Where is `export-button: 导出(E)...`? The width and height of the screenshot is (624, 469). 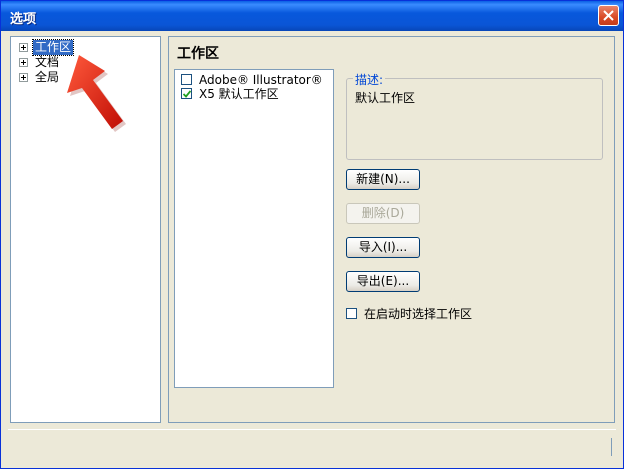 export-button: 导出(E)... is located at coordinates (383, 281).